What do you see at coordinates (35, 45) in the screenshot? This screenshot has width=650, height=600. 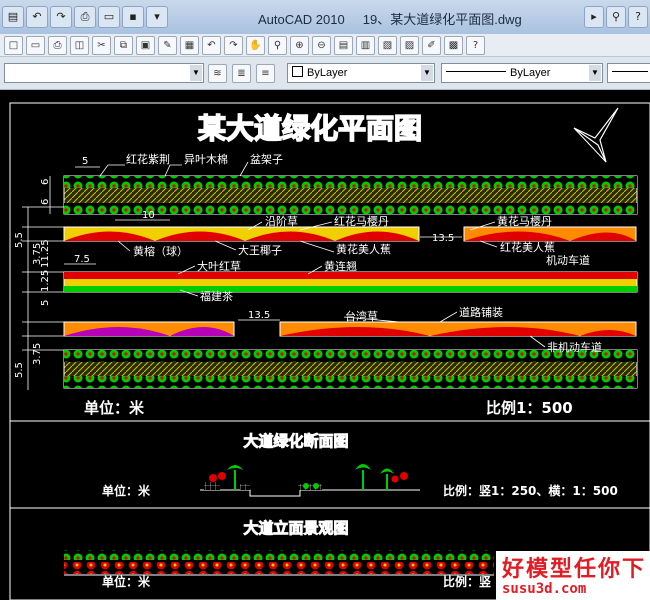 I see `open-file-icon: ▭` at bounding box center [35, 45].